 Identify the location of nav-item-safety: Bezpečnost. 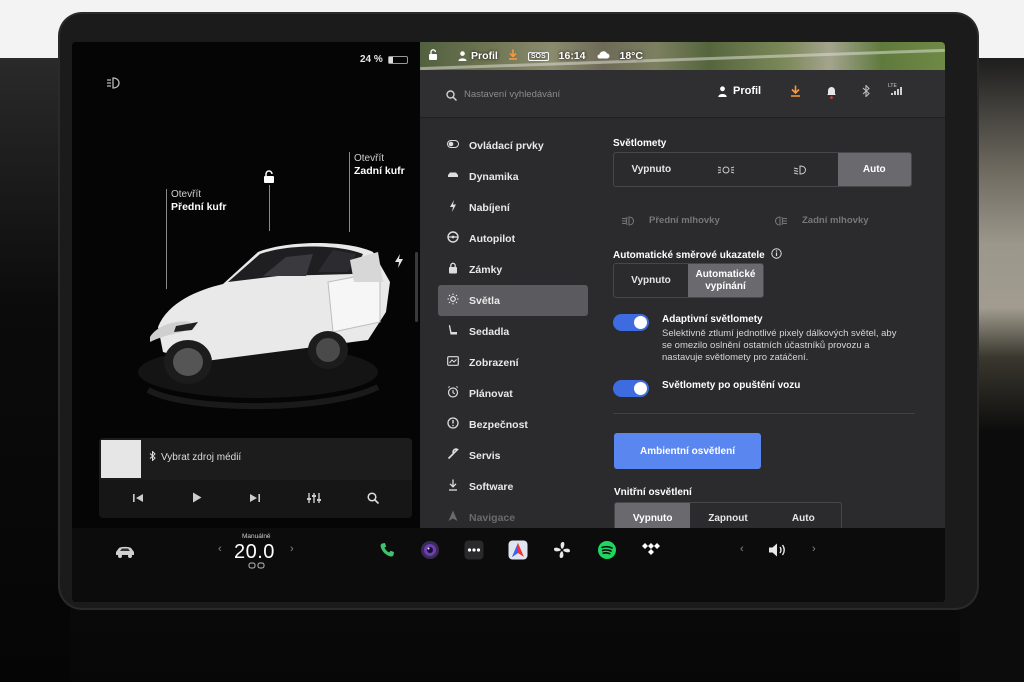
(513, 424).